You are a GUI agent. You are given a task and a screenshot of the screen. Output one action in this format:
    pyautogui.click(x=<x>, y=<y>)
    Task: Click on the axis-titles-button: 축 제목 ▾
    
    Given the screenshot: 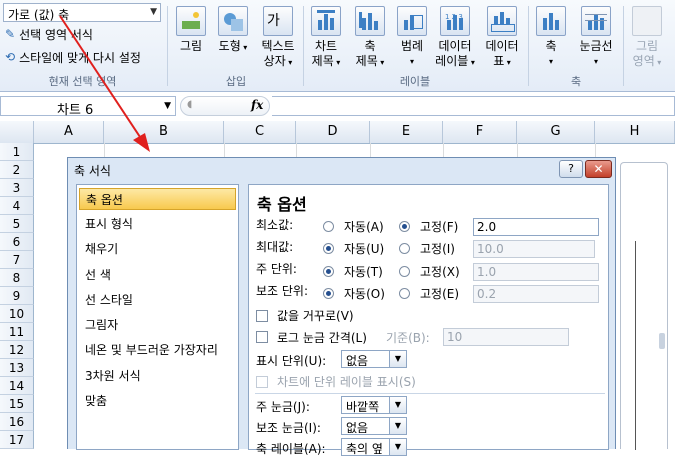 What is the action you would take?
    pyautogui.click(x=370, y=38)
    